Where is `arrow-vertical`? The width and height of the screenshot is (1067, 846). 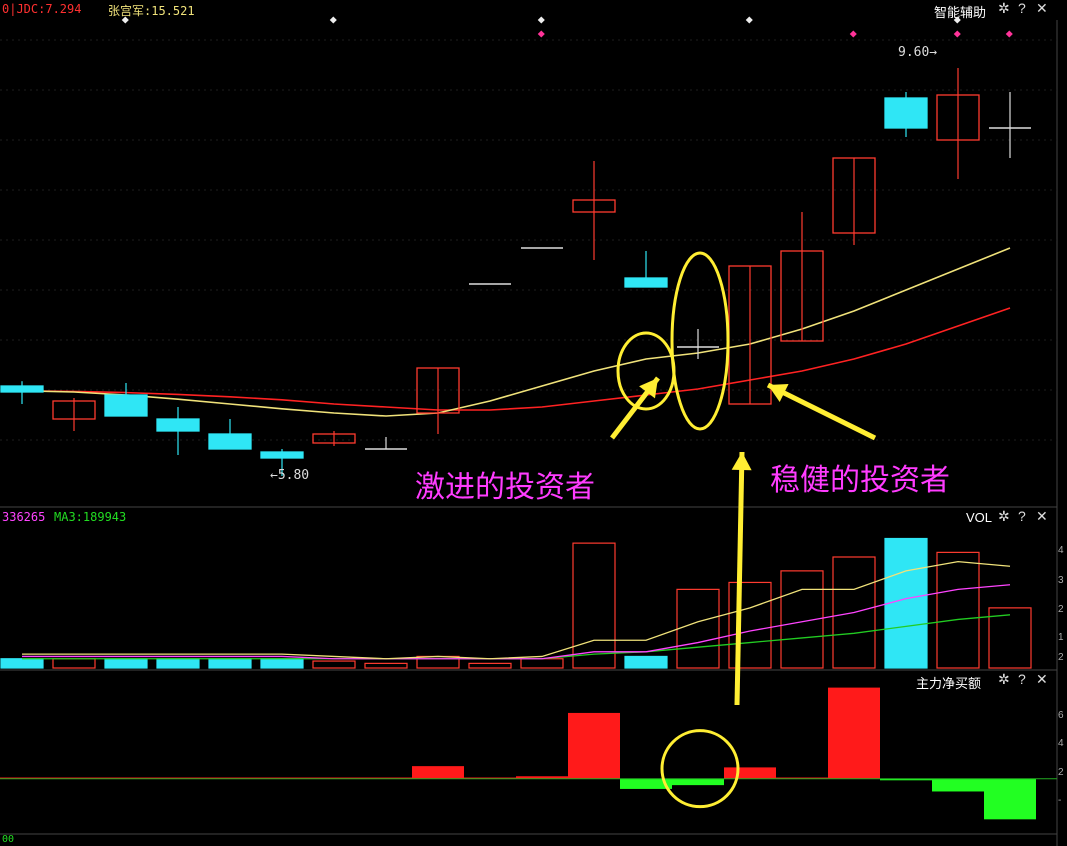 arrow-vertical is located at coordinates (741, 578).